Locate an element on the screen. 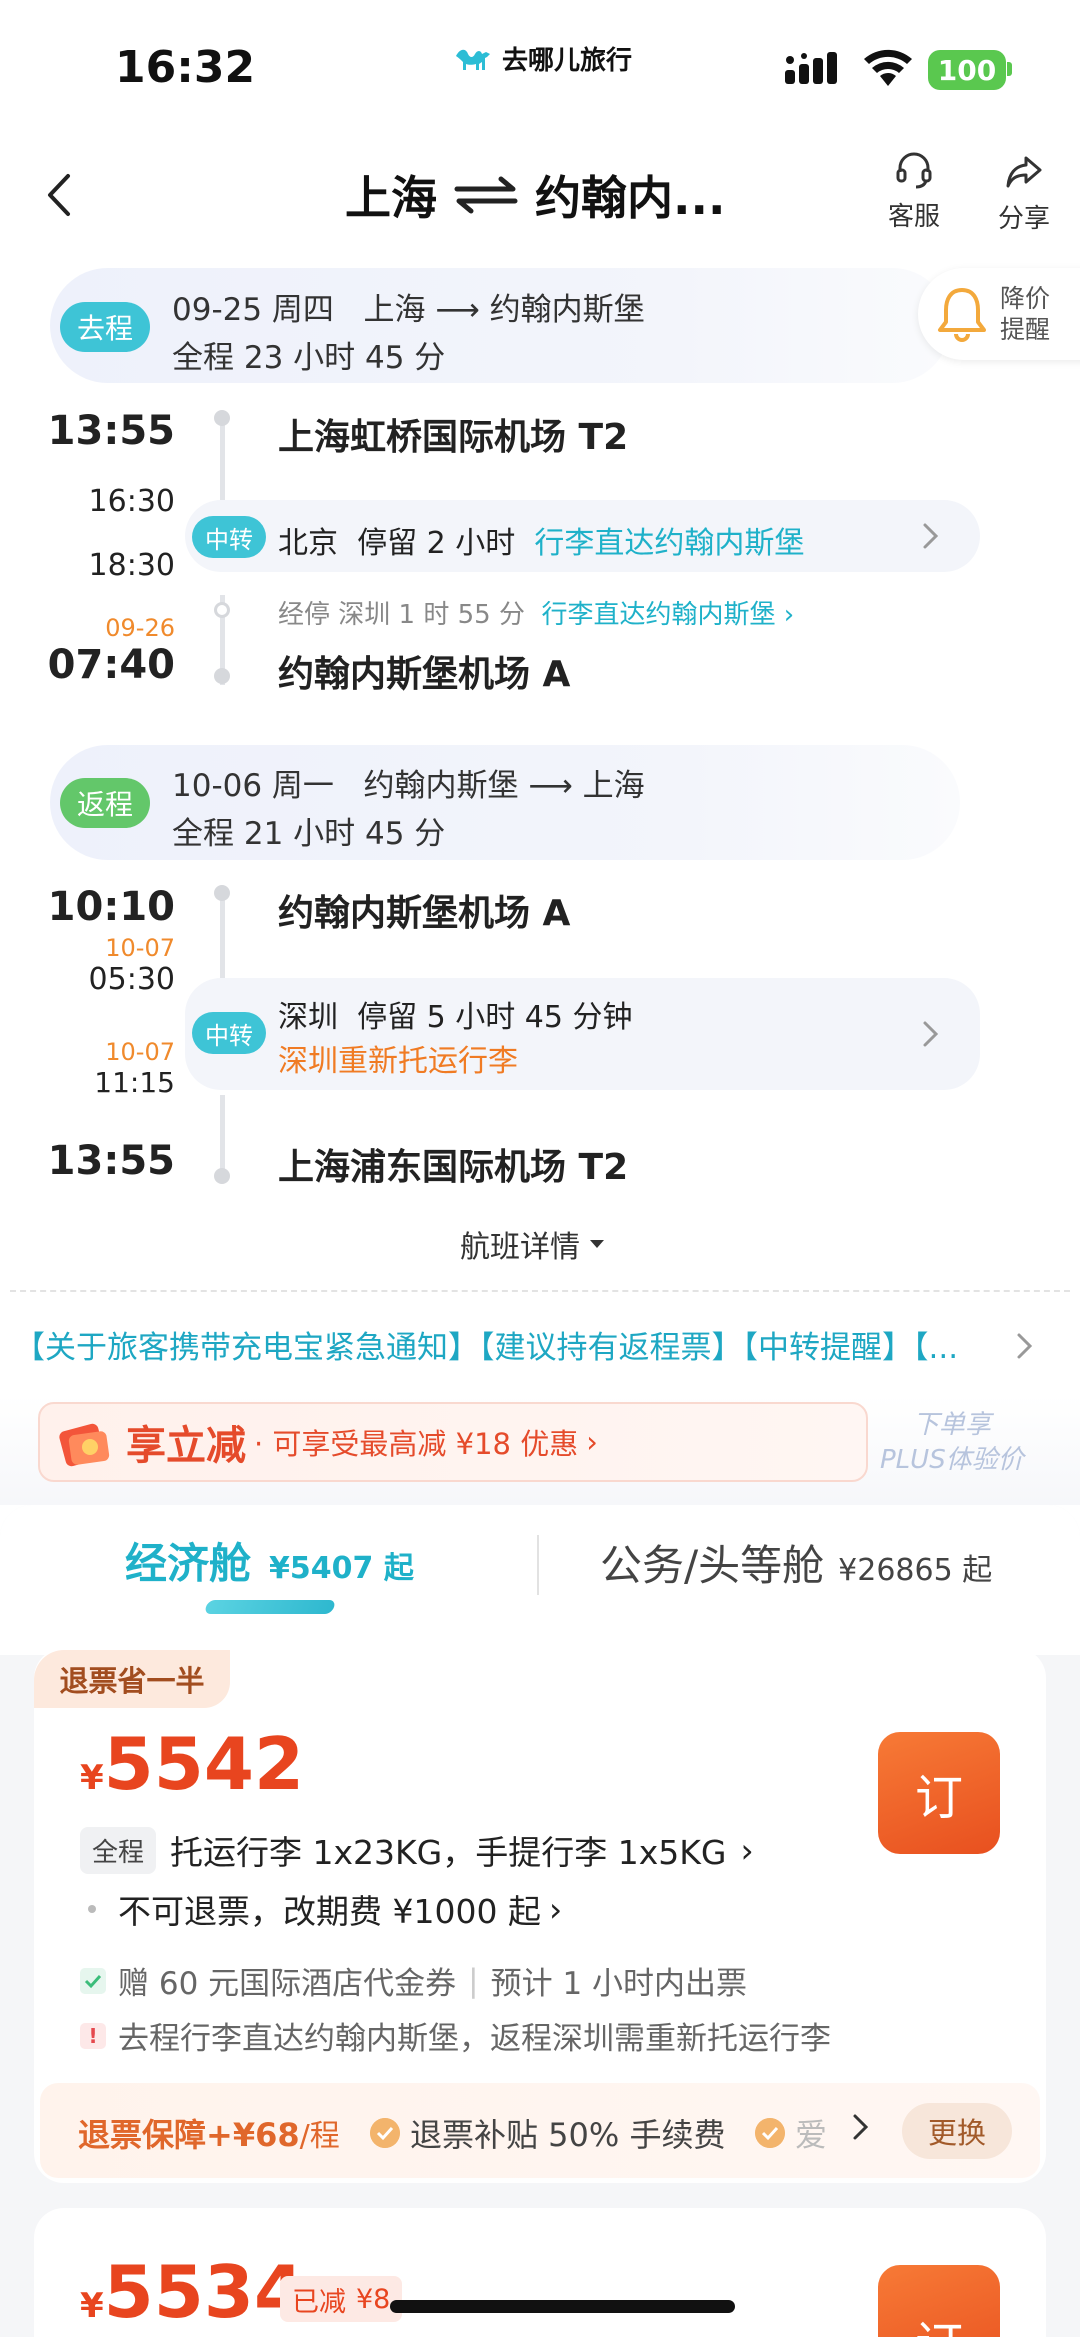 The width and height of the screenshot is (1080, 2337). return-date-route: 10-06 周一 约翰内斯堡 ⟶ 上海 is located at coordinates (408, 782).